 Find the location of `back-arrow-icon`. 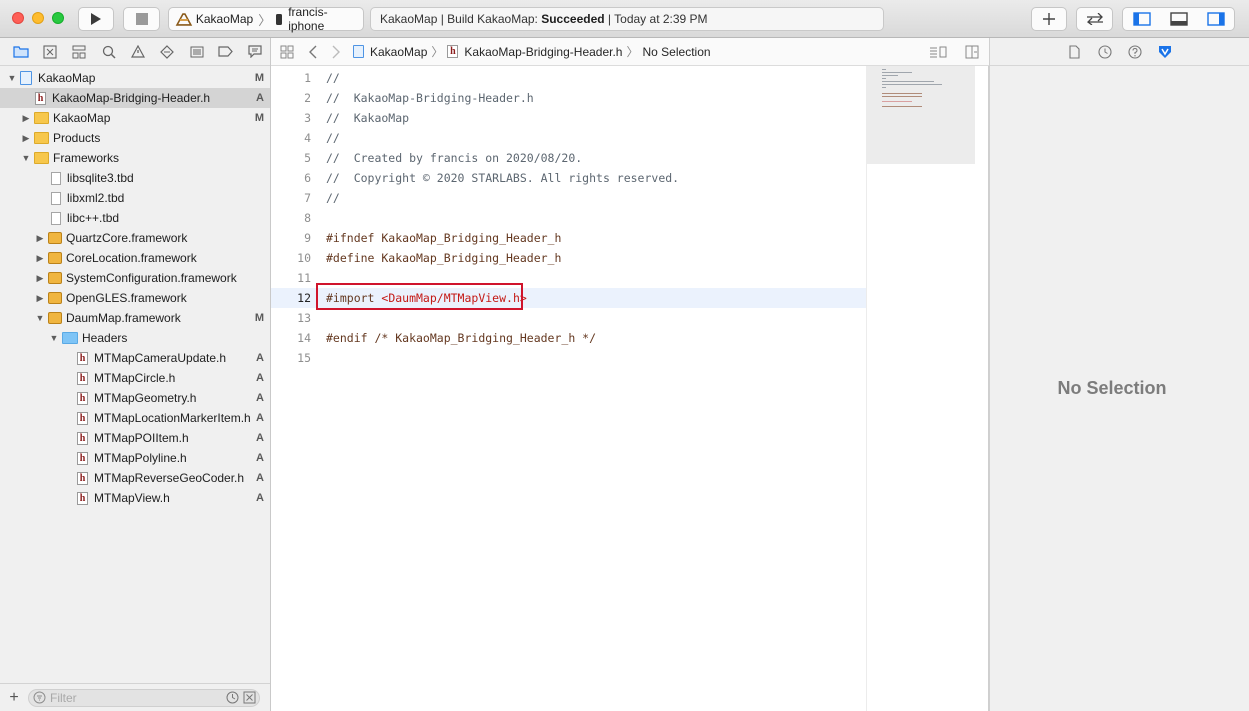

back-arrow-icon is located at coordinates (313, 52).